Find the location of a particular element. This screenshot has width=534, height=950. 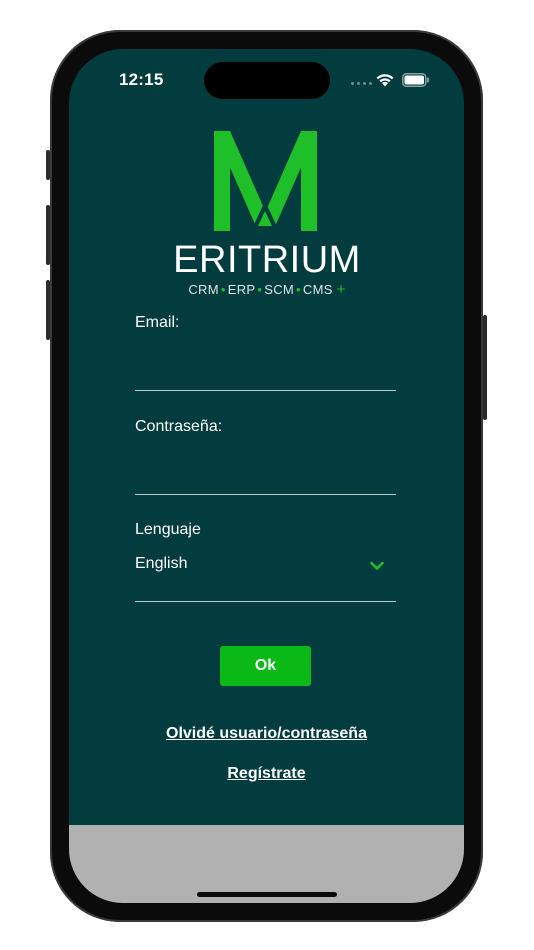

password-field is located at coordinates (265, 476).